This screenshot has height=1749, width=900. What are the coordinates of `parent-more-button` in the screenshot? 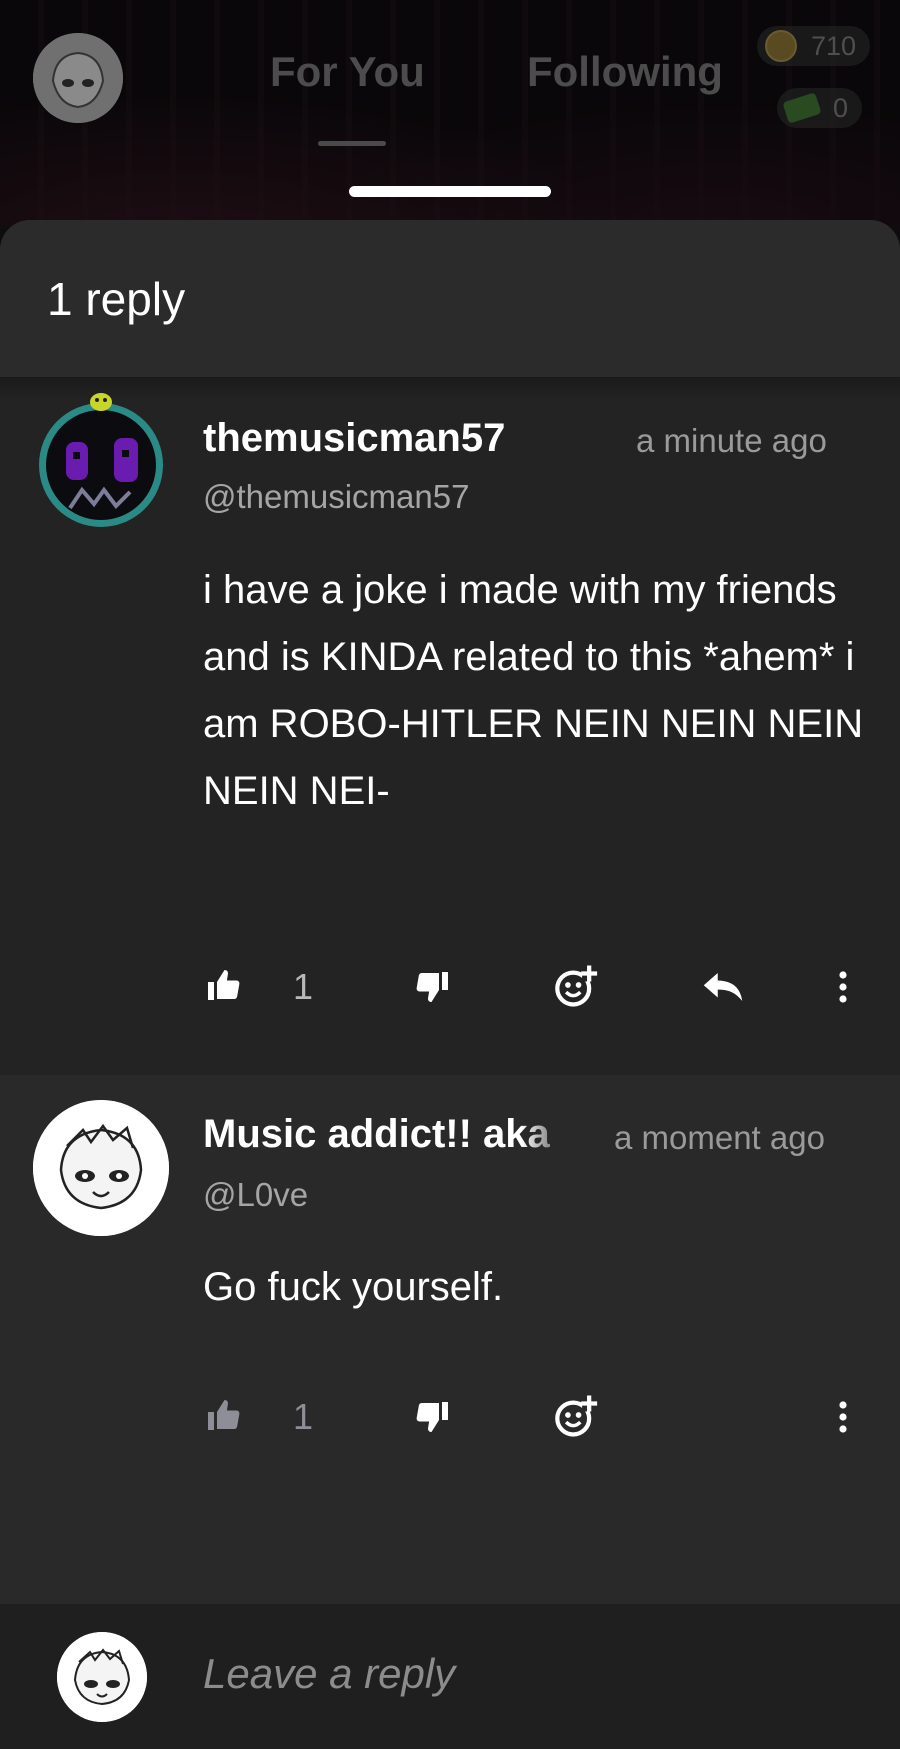 It's located at (843, 987).